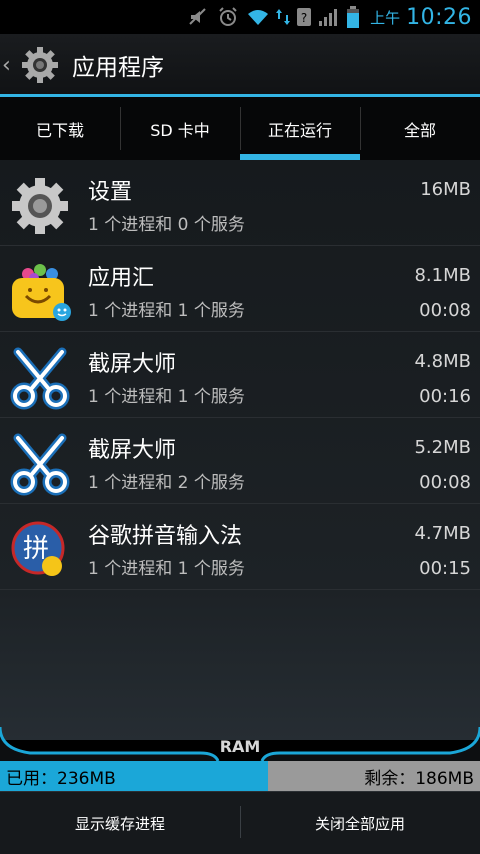  What do you see at coordinates (61, 778) in the screenshot?
I see `ram-used-text: 已用：236MB` at bounding box center [61, 778].